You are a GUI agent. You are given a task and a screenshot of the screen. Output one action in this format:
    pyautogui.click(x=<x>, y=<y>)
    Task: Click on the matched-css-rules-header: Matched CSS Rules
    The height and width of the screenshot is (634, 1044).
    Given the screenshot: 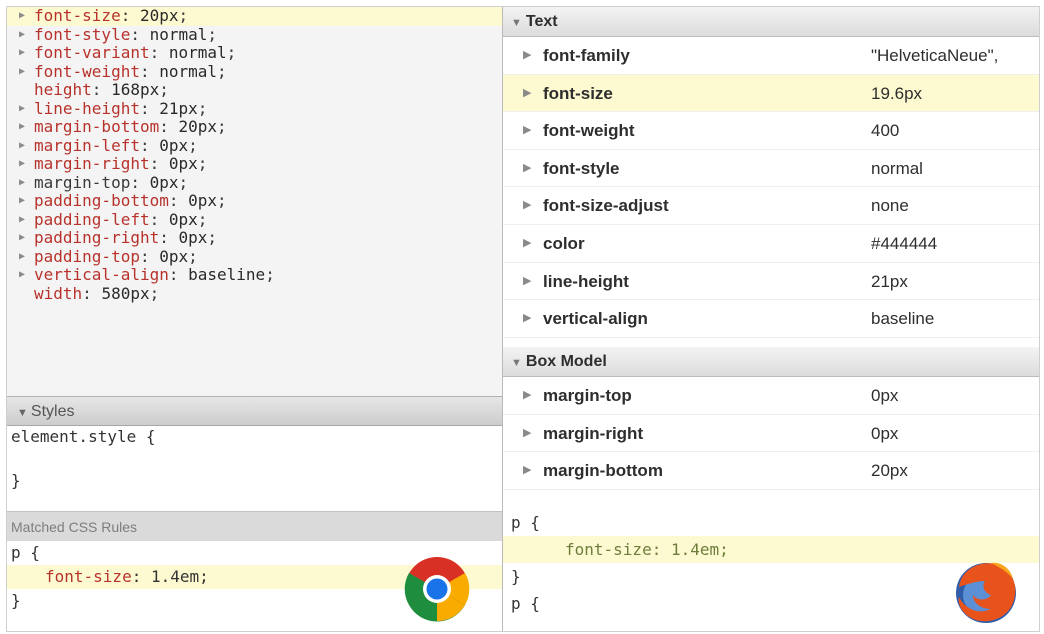 What is the action you would take?
    pyautogui.click(x=254, y=526)
    